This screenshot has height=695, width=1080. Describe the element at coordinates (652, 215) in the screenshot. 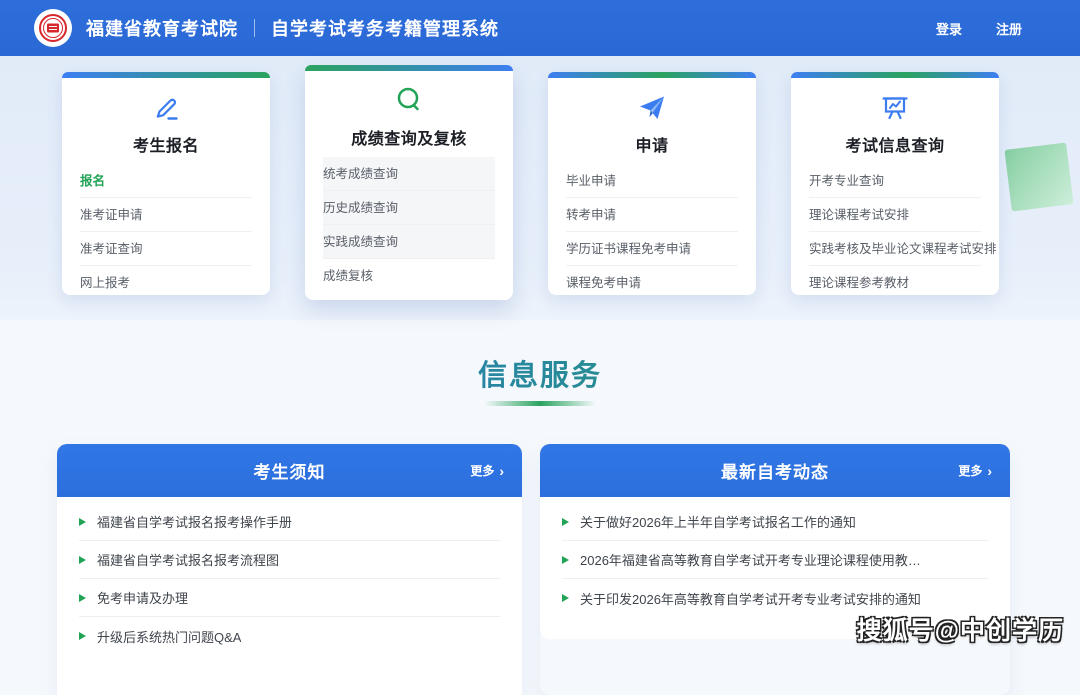

I see `card-item: 转考申请` at that location.